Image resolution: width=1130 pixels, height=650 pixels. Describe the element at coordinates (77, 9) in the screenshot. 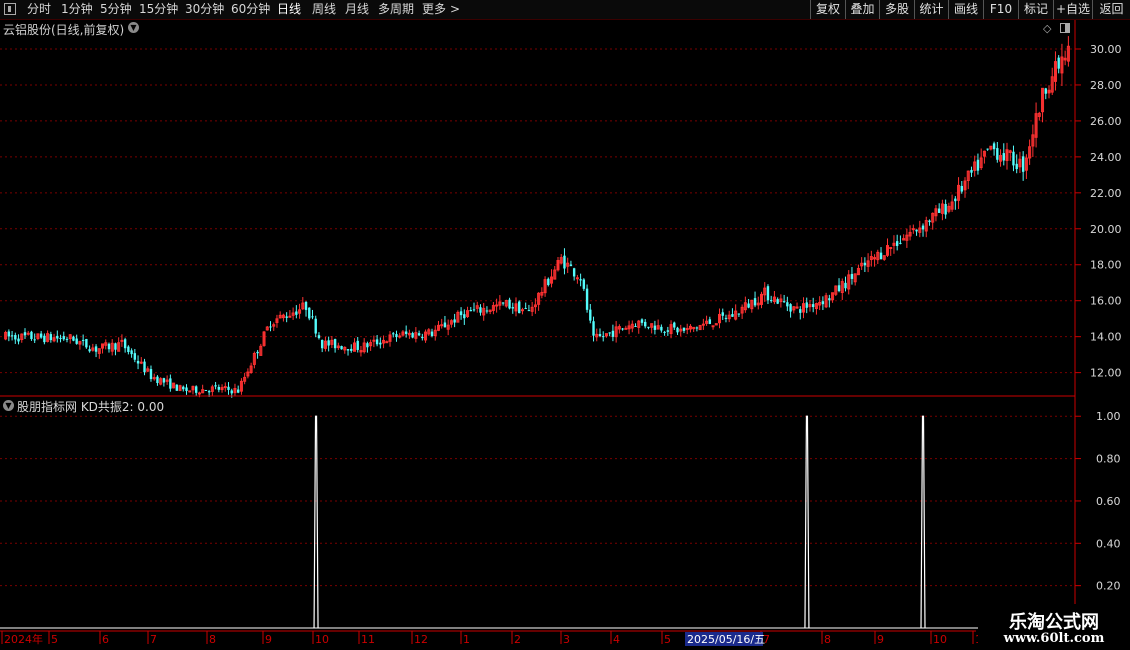

I see `period-tab-1min: 1分钟` at that location.